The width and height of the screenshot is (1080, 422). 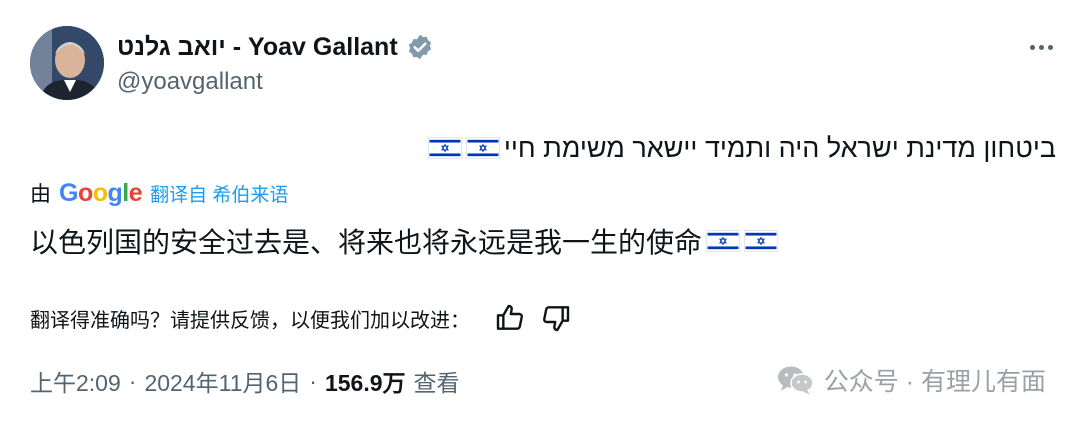 What do you see at coordinates (1041, 47) in the screenshot?
I see `more-horizontal-icon` at bounding box center [1041, 47].